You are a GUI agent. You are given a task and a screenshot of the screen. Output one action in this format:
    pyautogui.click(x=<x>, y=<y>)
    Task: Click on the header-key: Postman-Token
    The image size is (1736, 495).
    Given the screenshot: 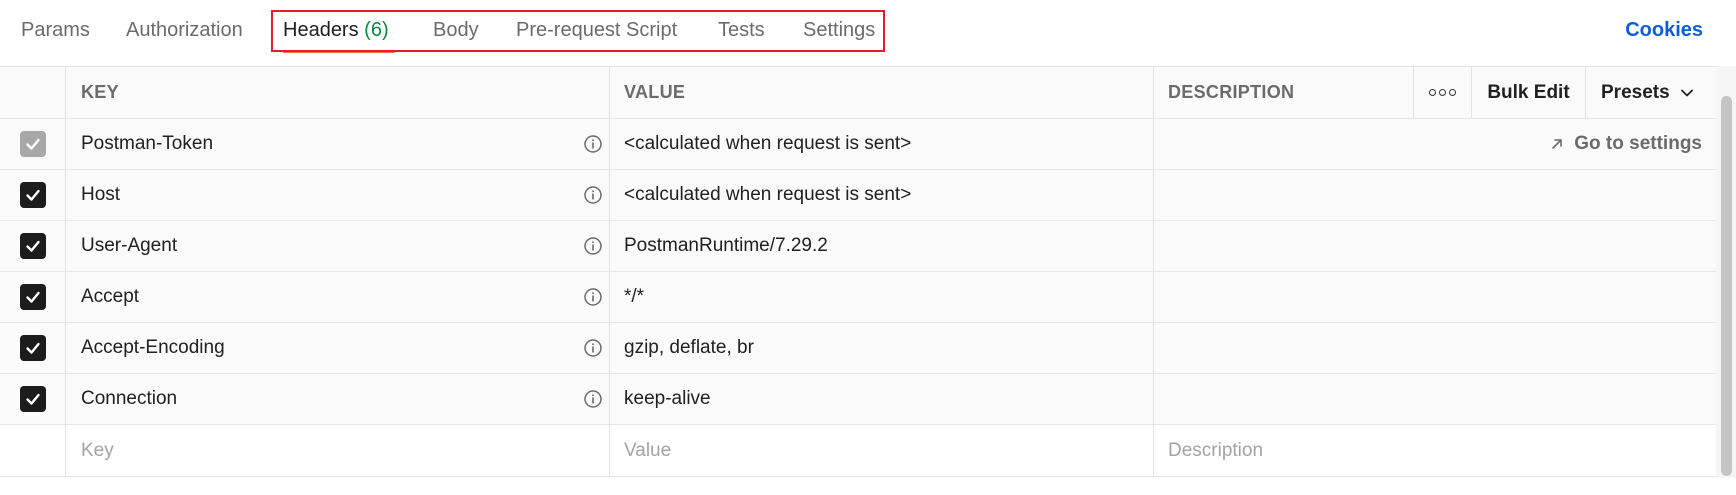 What is the action you would take?
    pyautogui.click(x=147, y=143)
    